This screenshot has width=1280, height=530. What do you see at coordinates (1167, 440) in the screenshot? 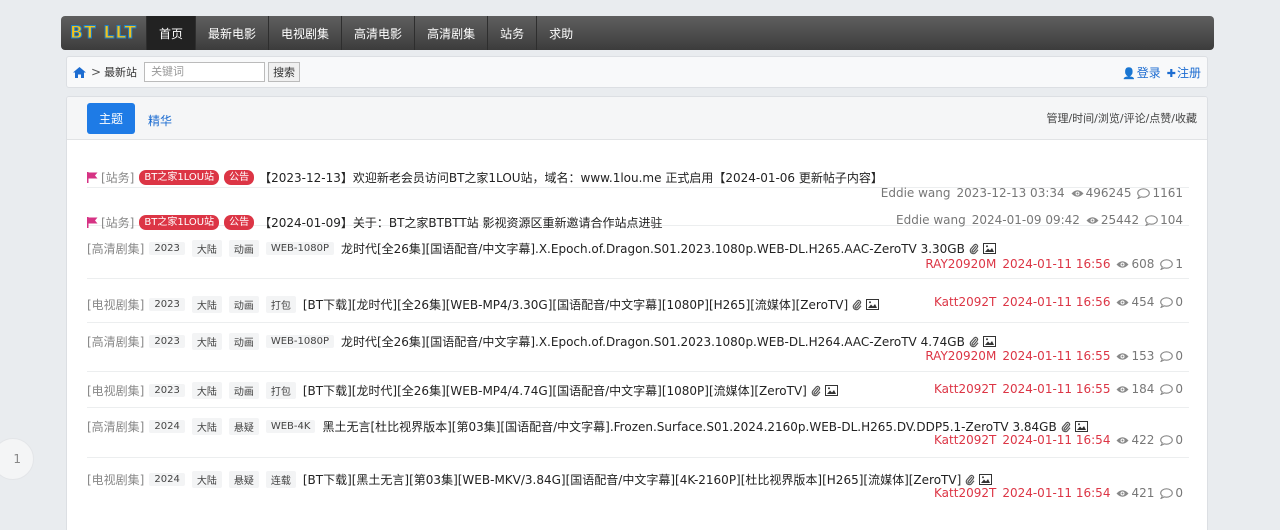
I see `comment-icon` at bounding box center [1167, 440].